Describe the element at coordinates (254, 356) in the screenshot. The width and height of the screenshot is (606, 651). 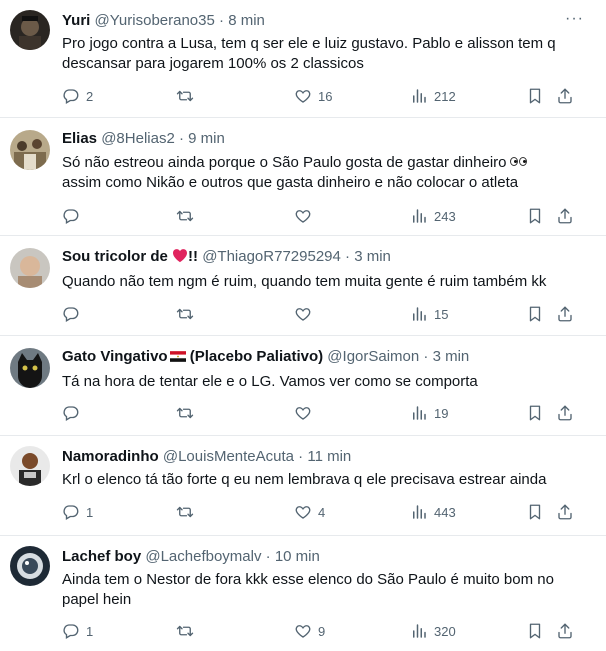
I see `author-name-suffix: (Placebo Paliativo)` at that location.